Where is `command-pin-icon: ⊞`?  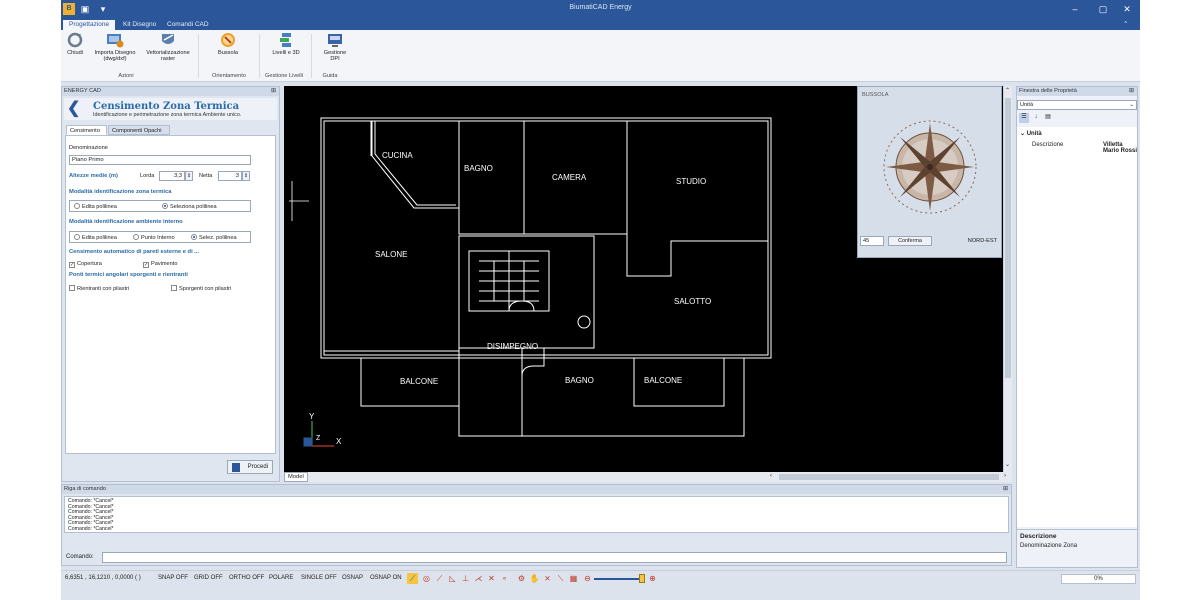
command-pin-icon: ⊞ is located at coordinates (1005, 489).